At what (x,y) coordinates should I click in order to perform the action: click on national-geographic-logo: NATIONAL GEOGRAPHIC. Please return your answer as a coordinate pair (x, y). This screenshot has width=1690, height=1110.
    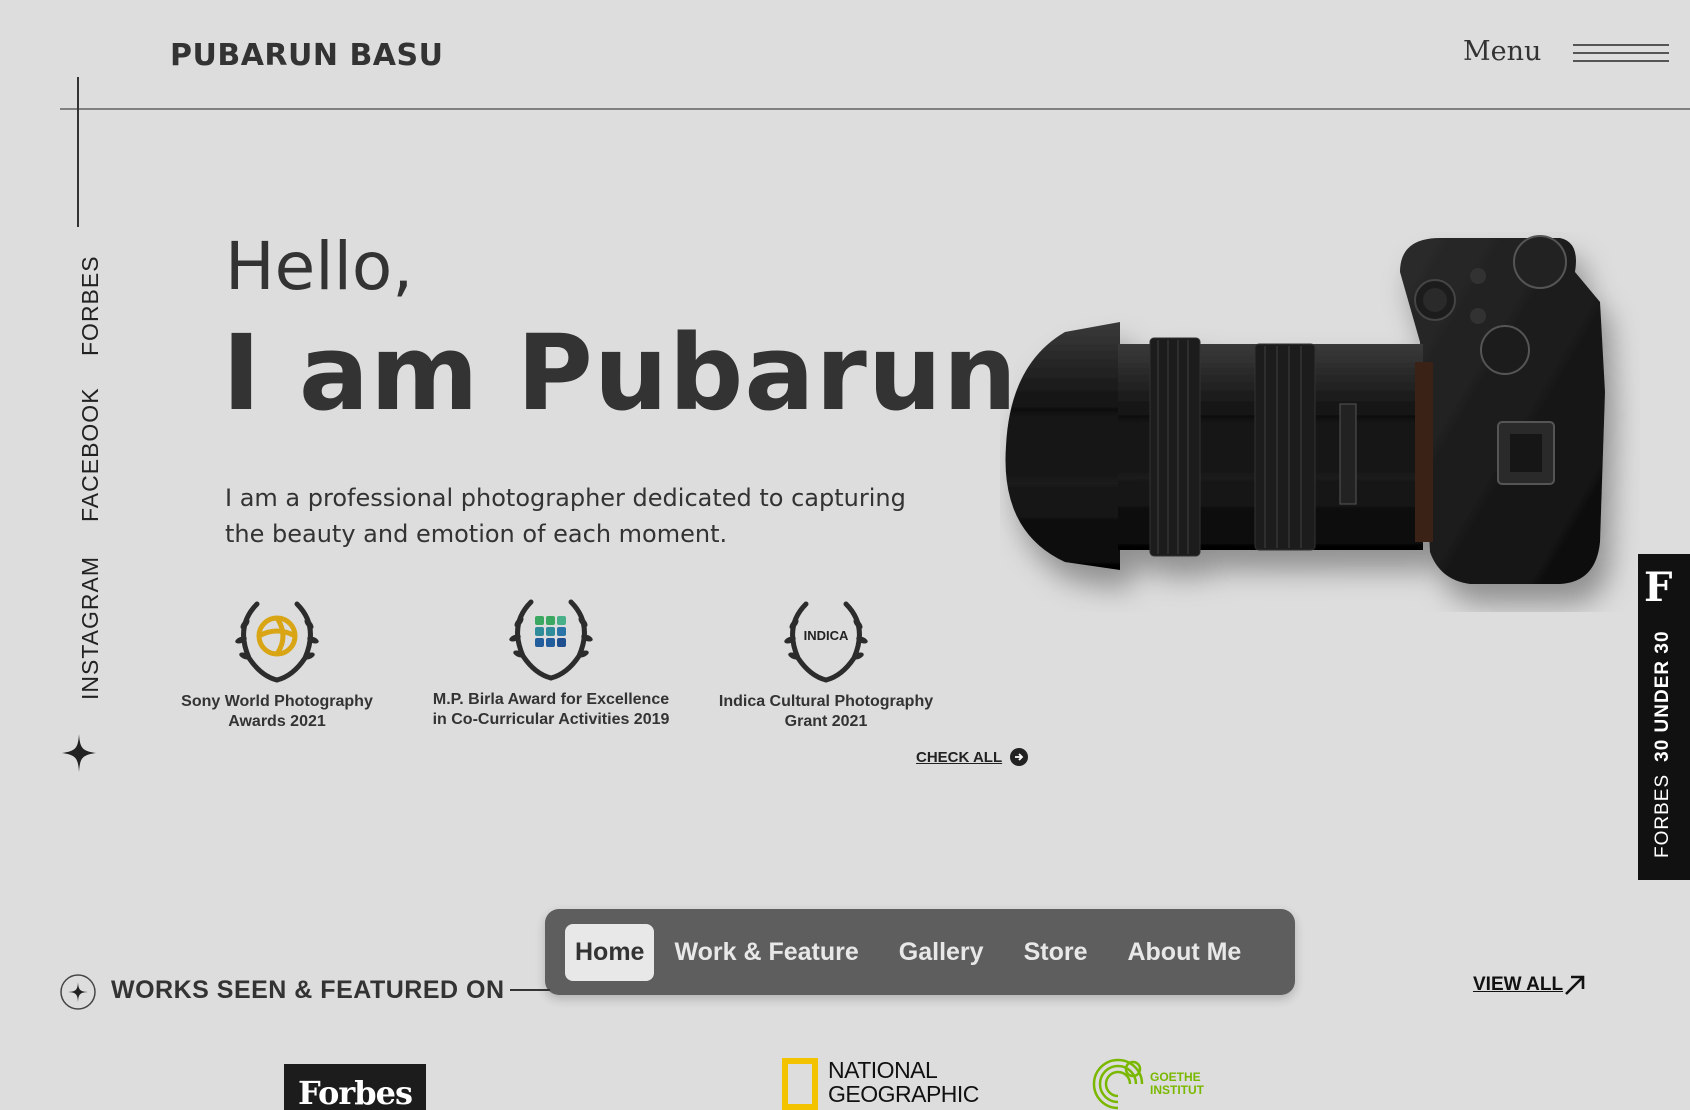
    Looking at the image, I should click on (880, 1084).